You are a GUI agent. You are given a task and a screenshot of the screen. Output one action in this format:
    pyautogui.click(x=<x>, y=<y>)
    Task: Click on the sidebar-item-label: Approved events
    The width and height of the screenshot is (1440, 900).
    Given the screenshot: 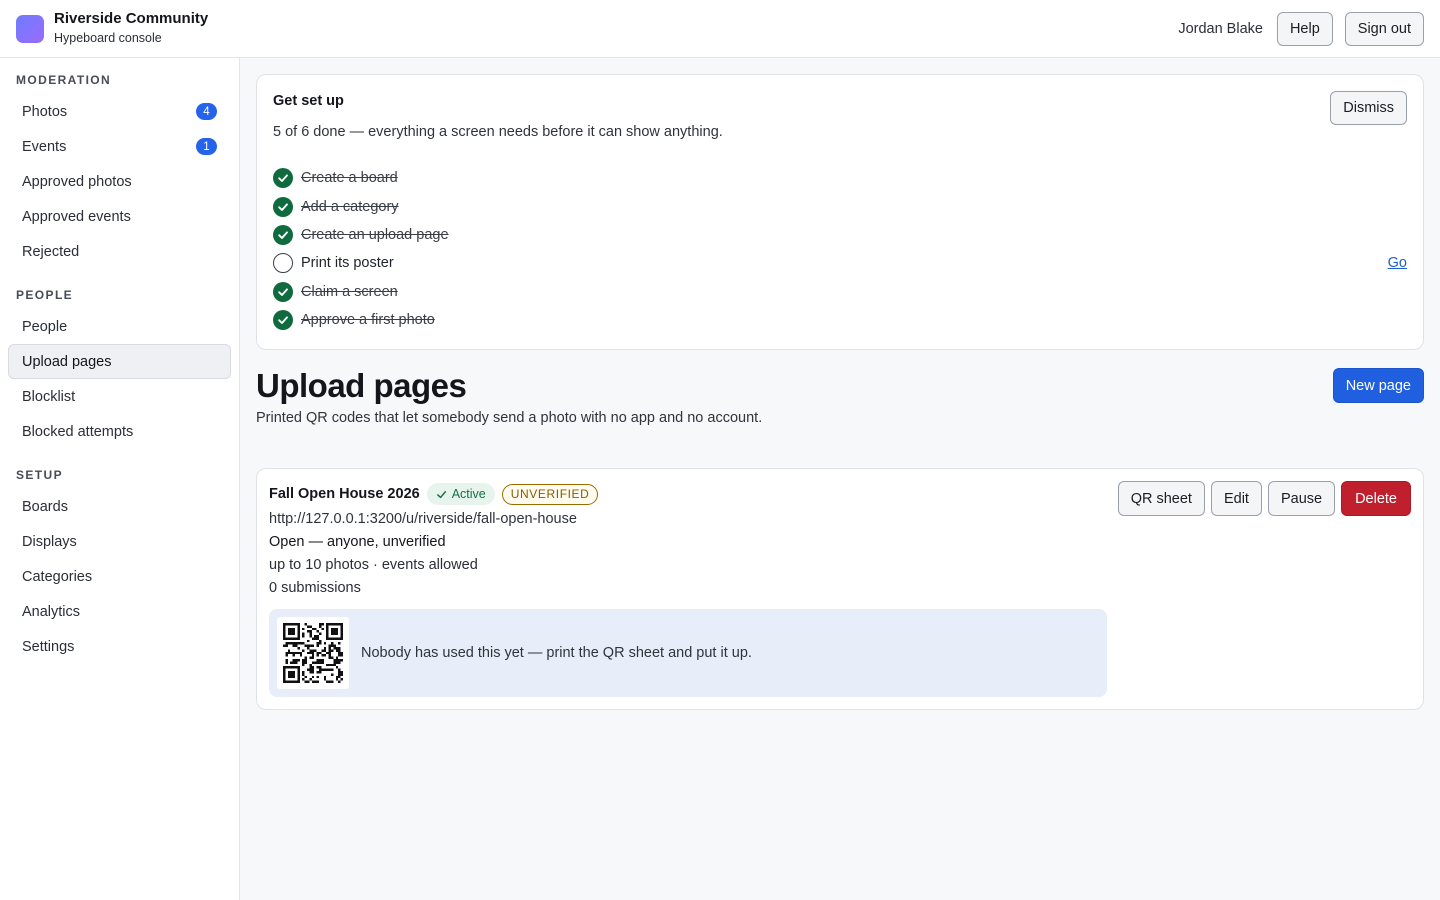 What is the action you would take?
    pyautogui.click(x=76, y=216)
    